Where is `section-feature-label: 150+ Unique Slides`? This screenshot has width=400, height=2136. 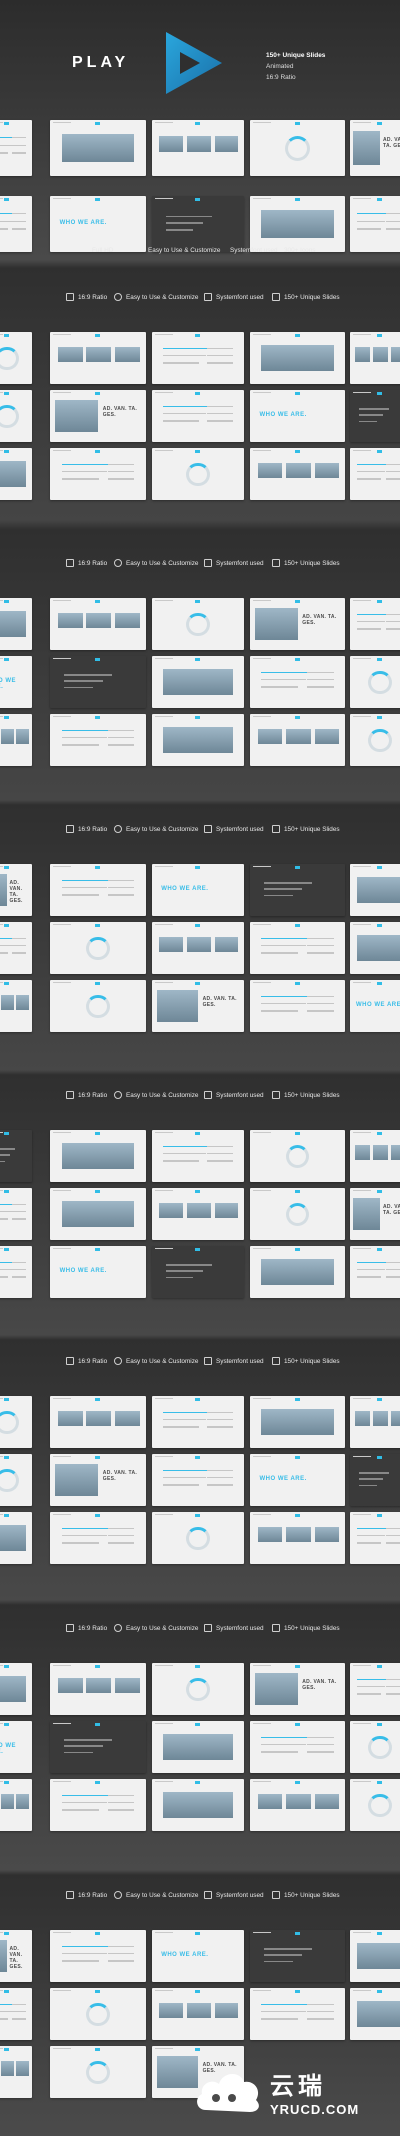 section-feature-label: 150+ Unique Slides is located at coordinates (312, 1095).